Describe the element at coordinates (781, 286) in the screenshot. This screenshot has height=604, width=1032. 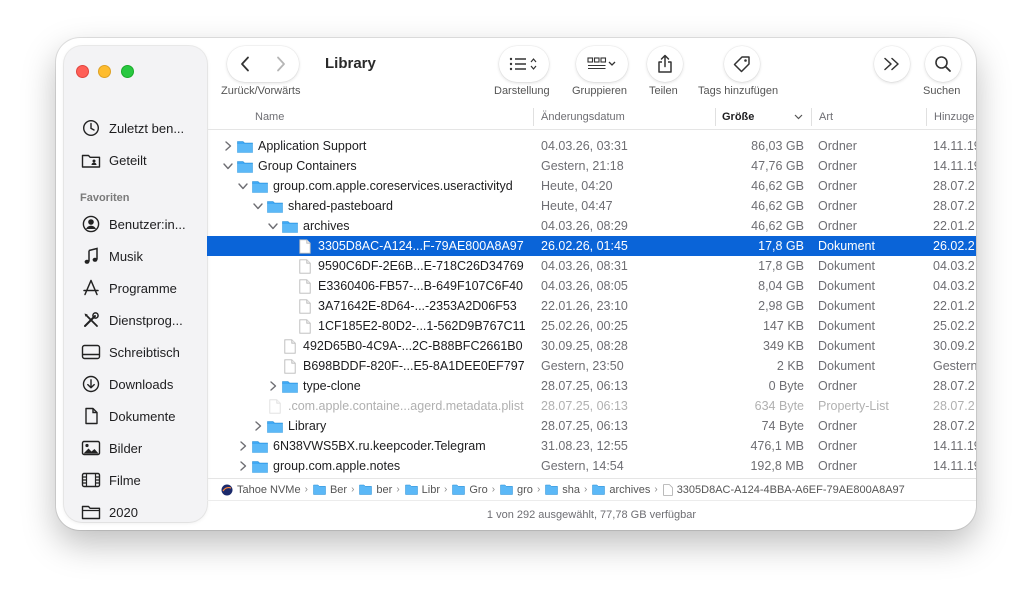
I see `item-size: 8,04 GB` at that location.